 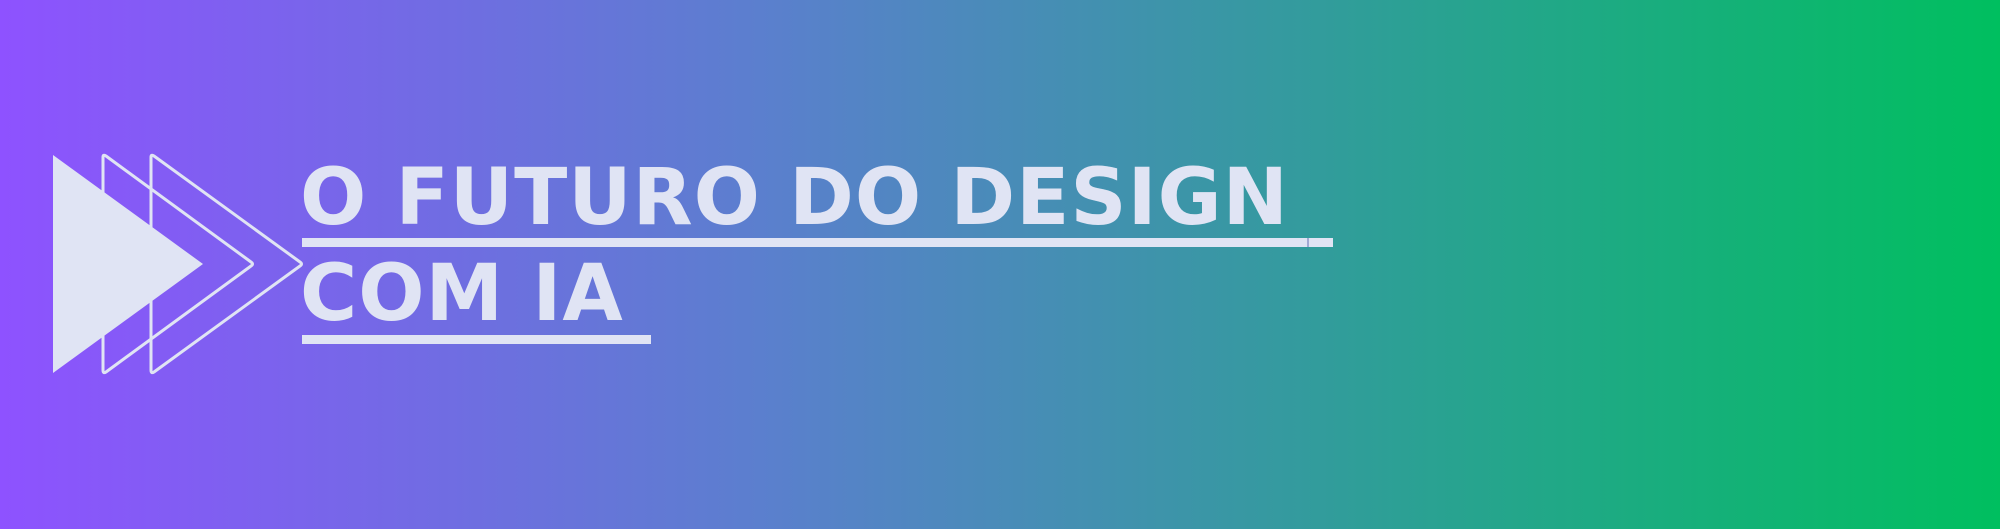 I want to click on title-line-2: COM IA, so click(x=462, y=294).